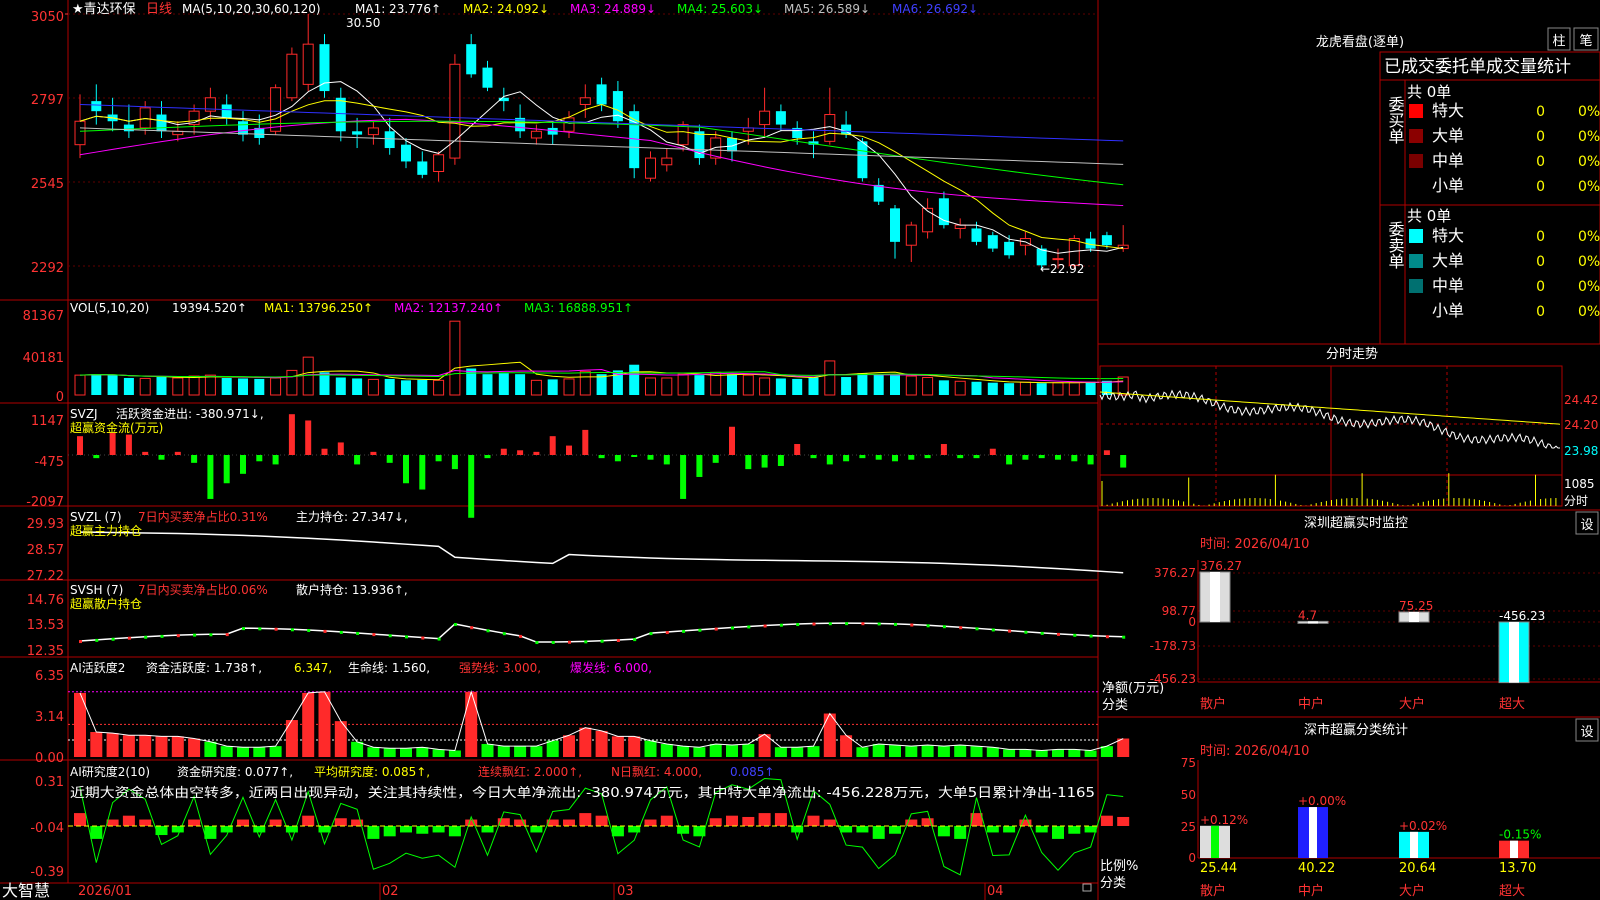 The image size is (1600, 900). What do you see at coordinates (1322, 801) in the screenshot?
I see `cls-bar-change: +0.00%` at bounding box center [1322, 801].